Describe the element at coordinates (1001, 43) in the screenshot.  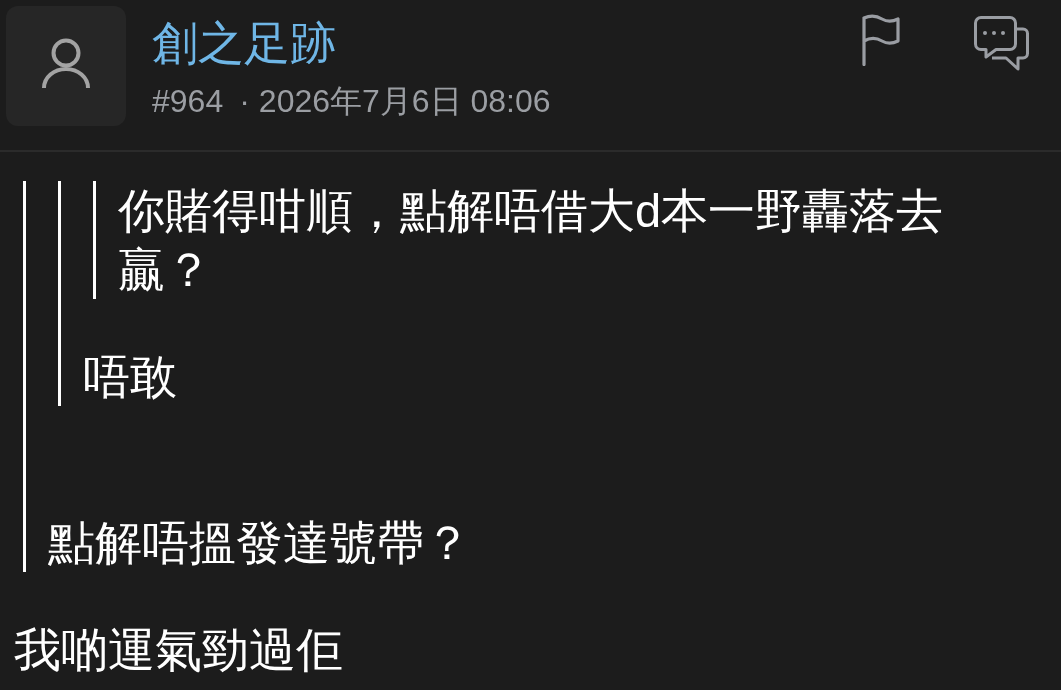
I see `chat-bubbles-icon` at that location.